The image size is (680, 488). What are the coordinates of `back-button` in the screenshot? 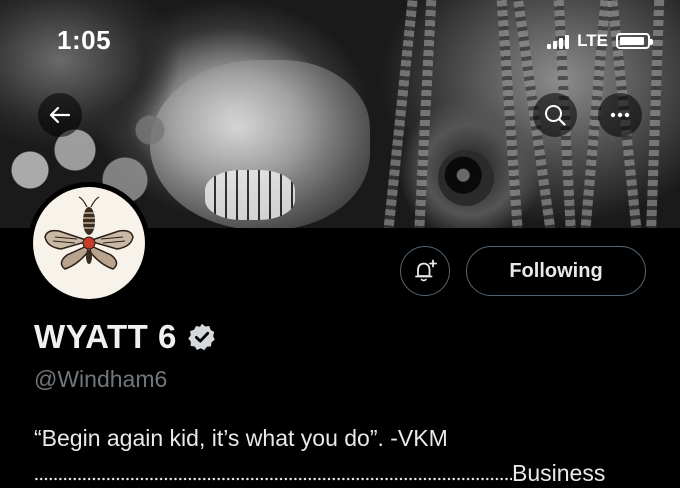 It's located at (60, 115).